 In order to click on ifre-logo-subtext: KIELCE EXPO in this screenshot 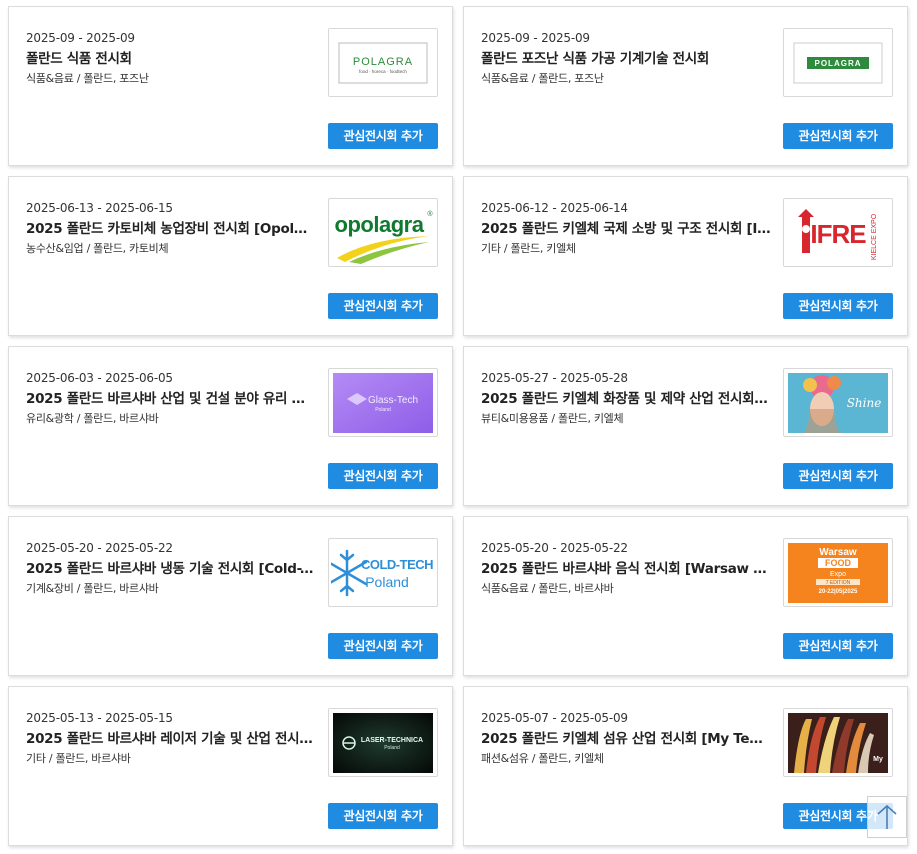, I will do `click(874, 236)`.